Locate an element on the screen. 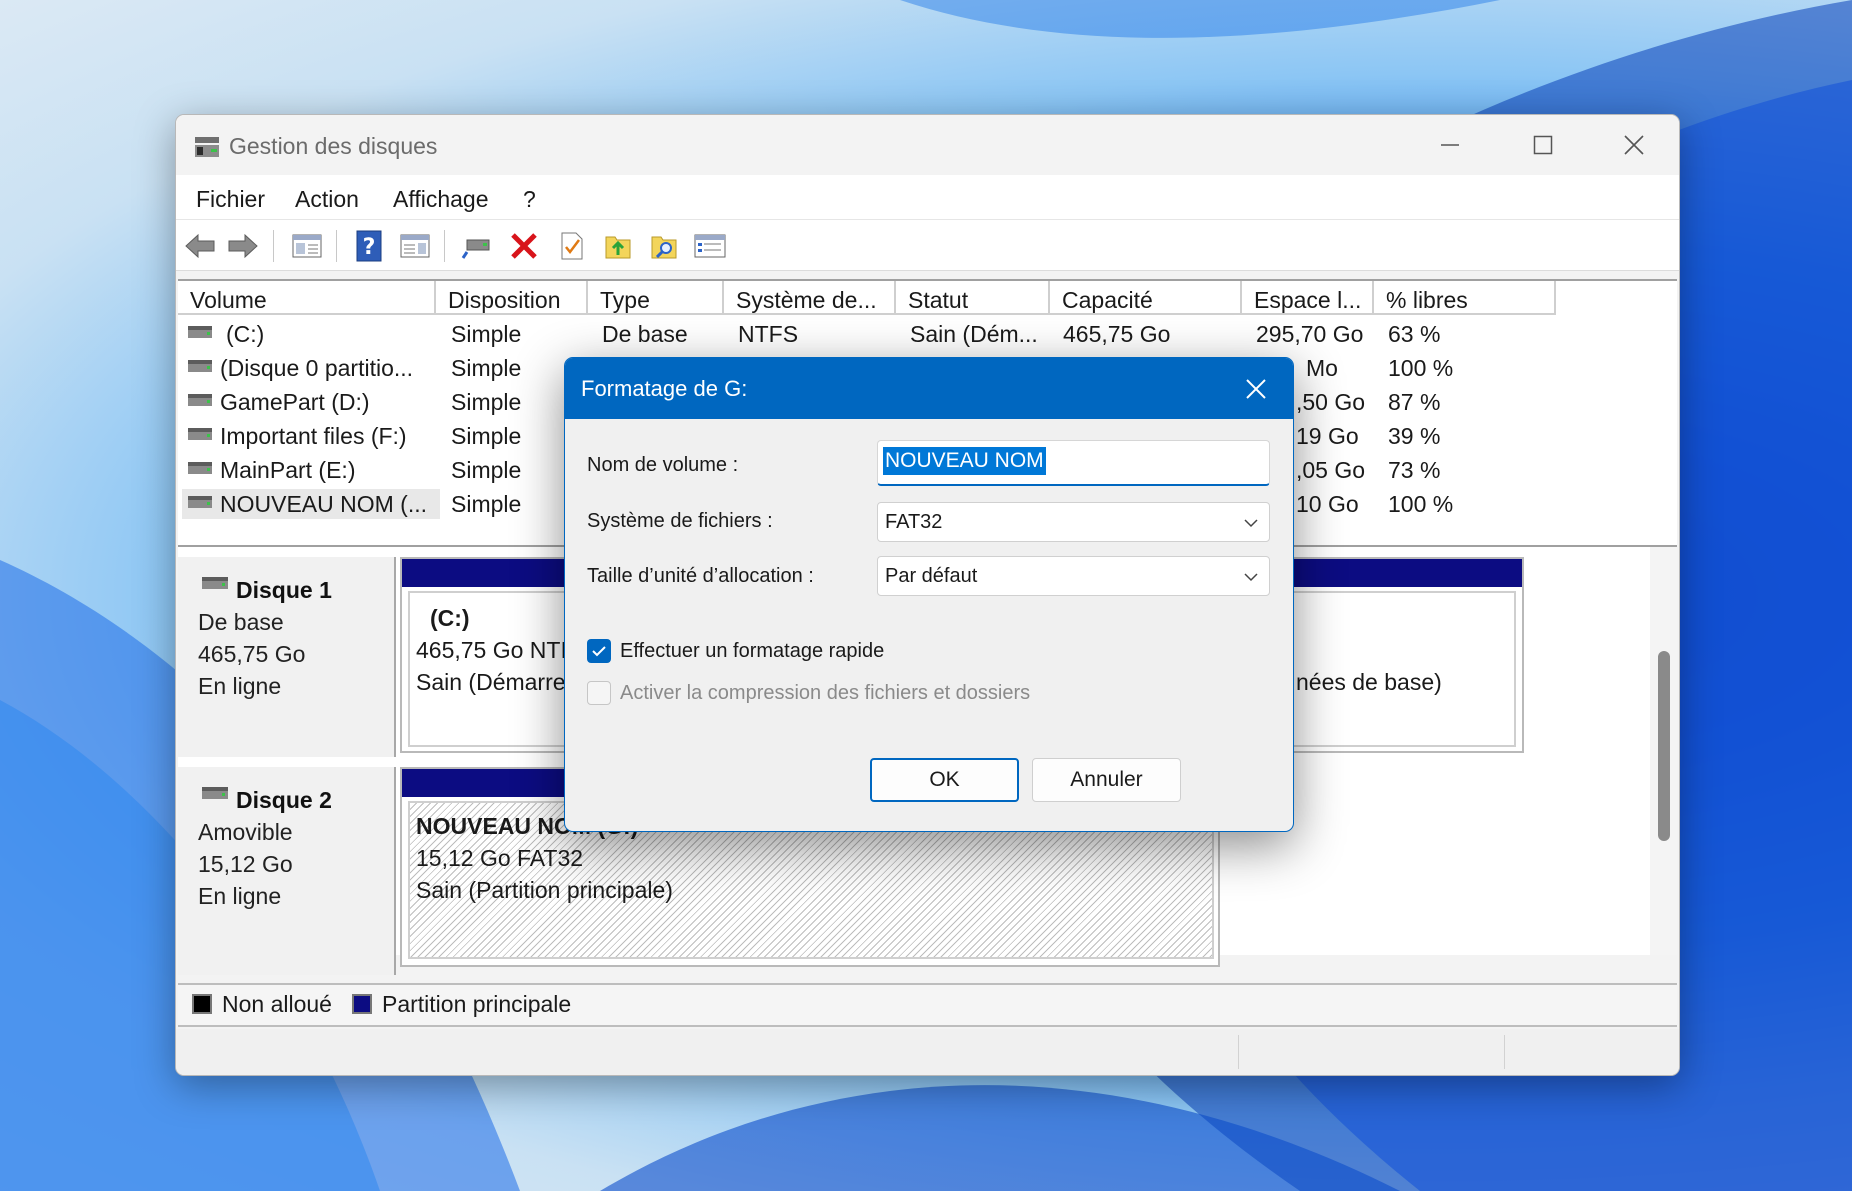  forward-icon is located at coordinates (243, 246).